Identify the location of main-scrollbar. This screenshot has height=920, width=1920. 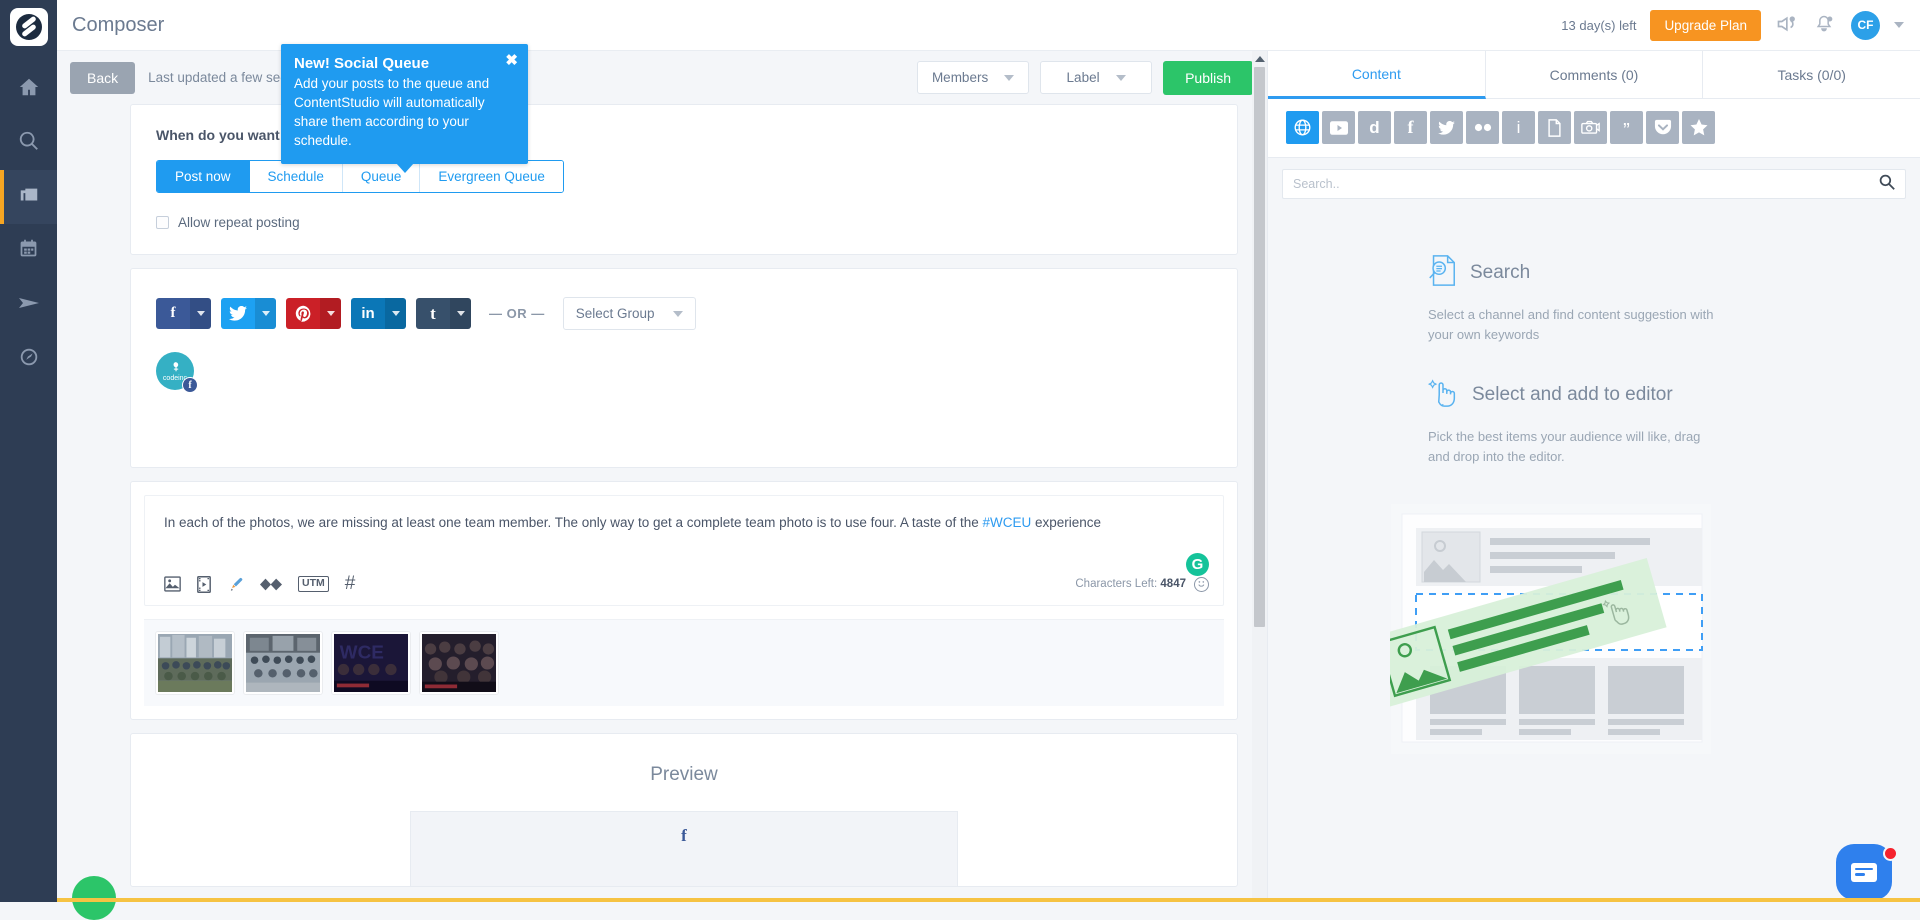
(1259, 476).